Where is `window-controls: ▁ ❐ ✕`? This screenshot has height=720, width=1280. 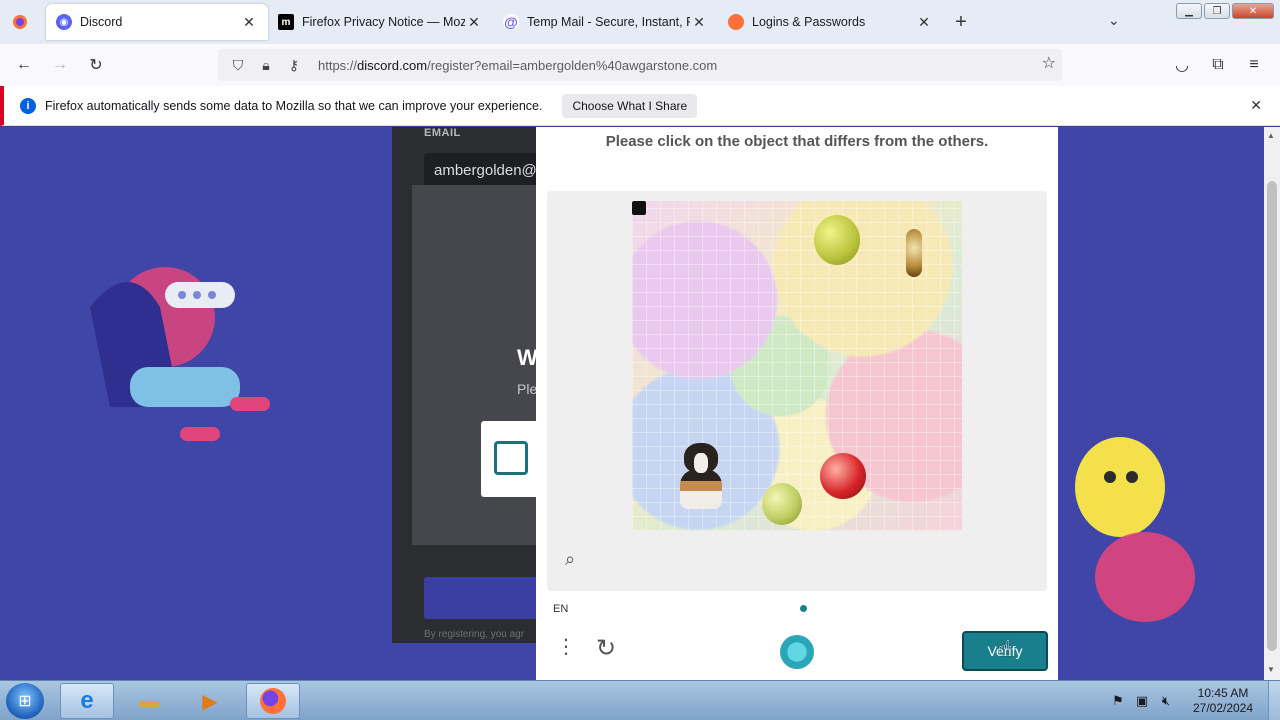 window-controls: ▁ ❐ ✕ is located at coordinates (1225, 11).